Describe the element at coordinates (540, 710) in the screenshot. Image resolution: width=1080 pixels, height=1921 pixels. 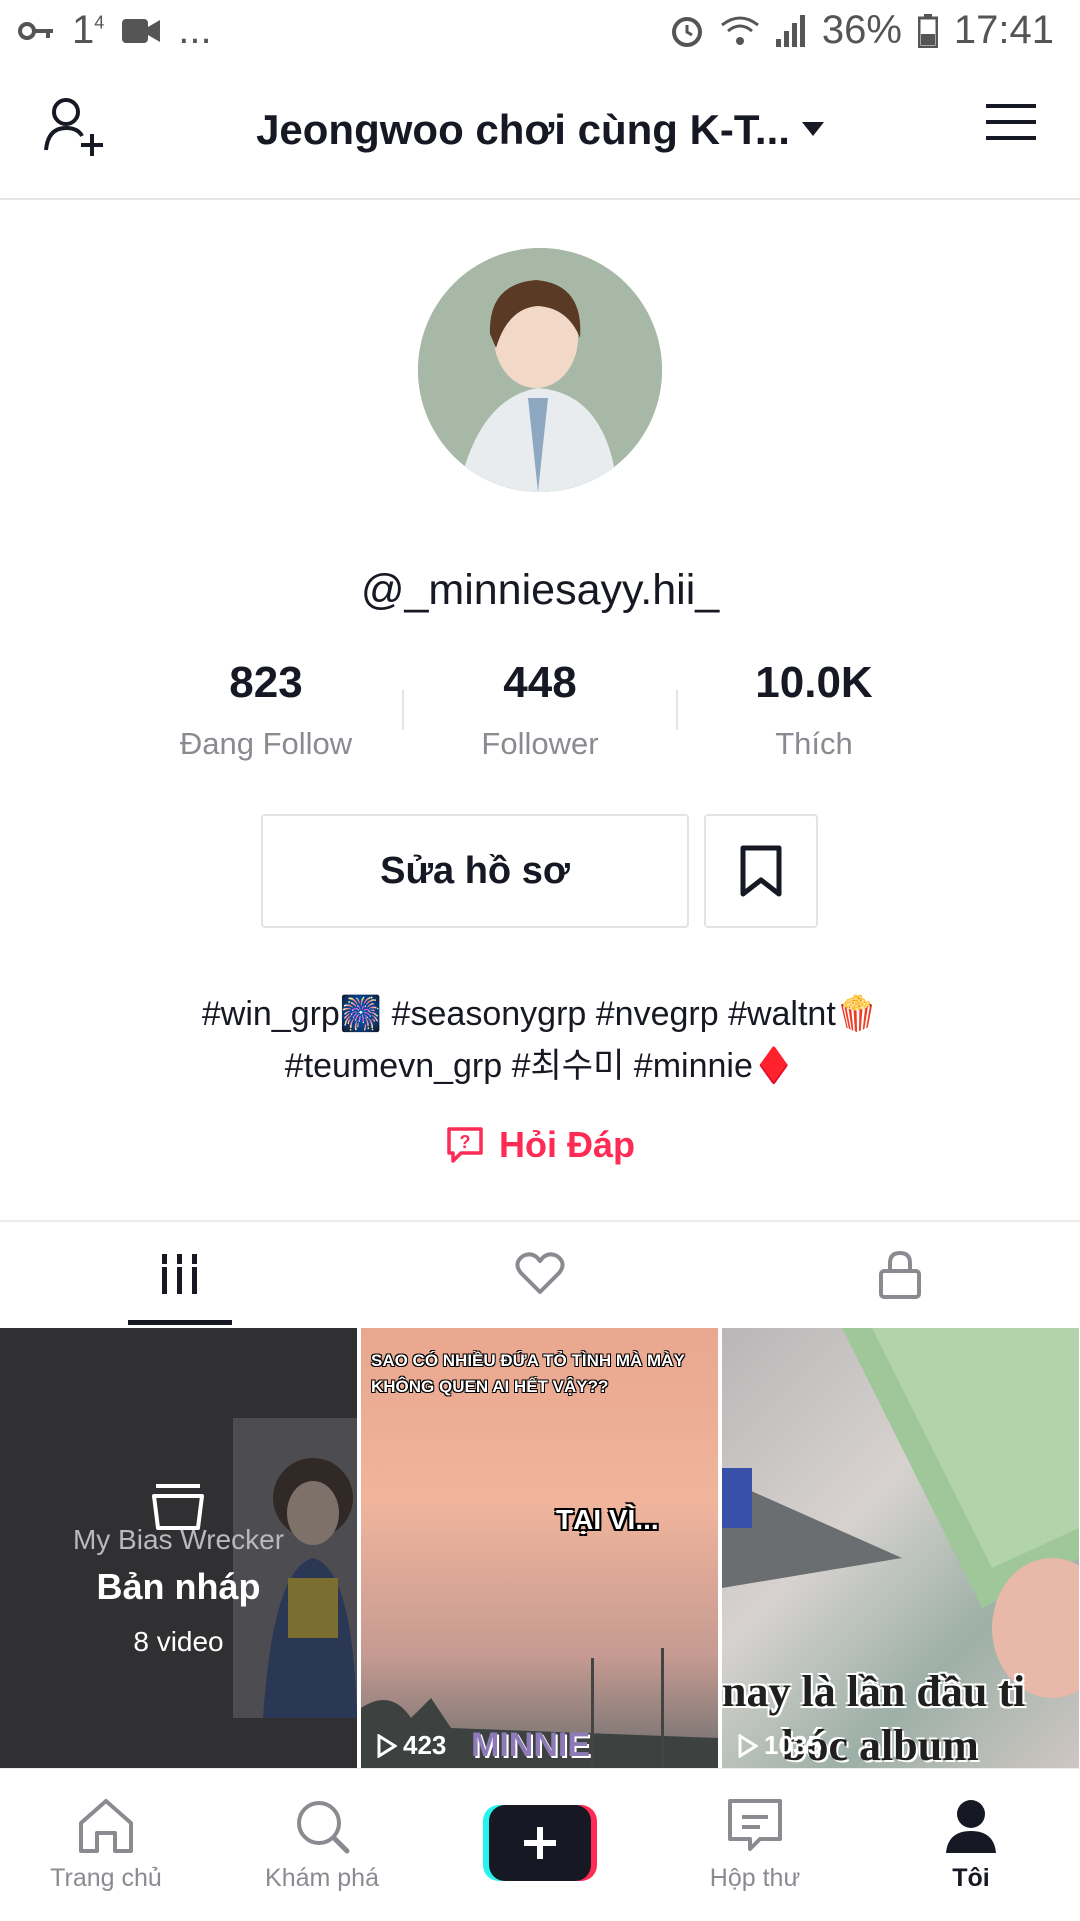
I see `followers-stat: 448 Follower` at that location.